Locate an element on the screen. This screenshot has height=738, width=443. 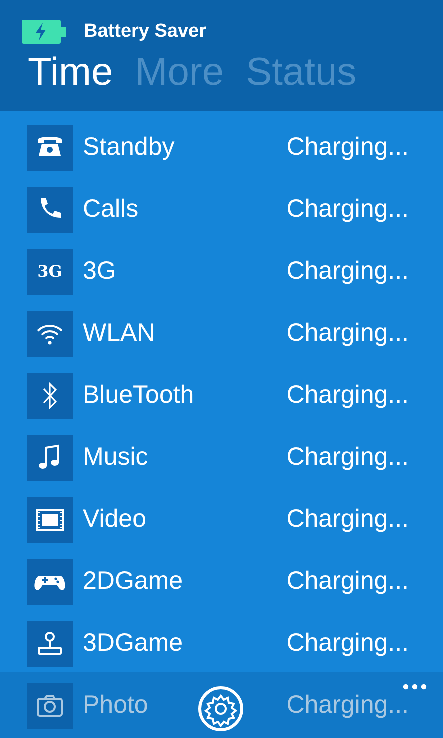
joystick-icon is located at coordinates (50, 644).